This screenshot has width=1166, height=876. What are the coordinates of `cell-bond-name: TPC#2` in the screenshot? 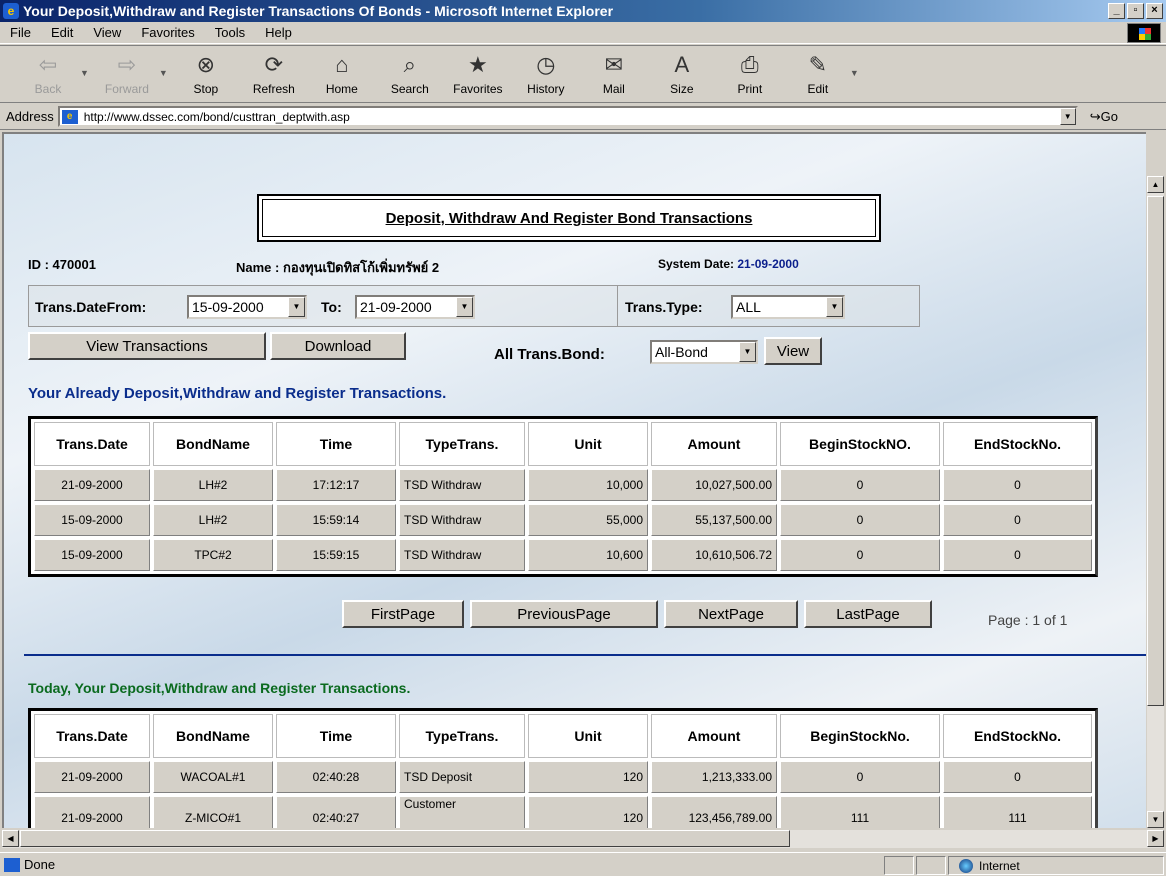 It's located at (213, 555).